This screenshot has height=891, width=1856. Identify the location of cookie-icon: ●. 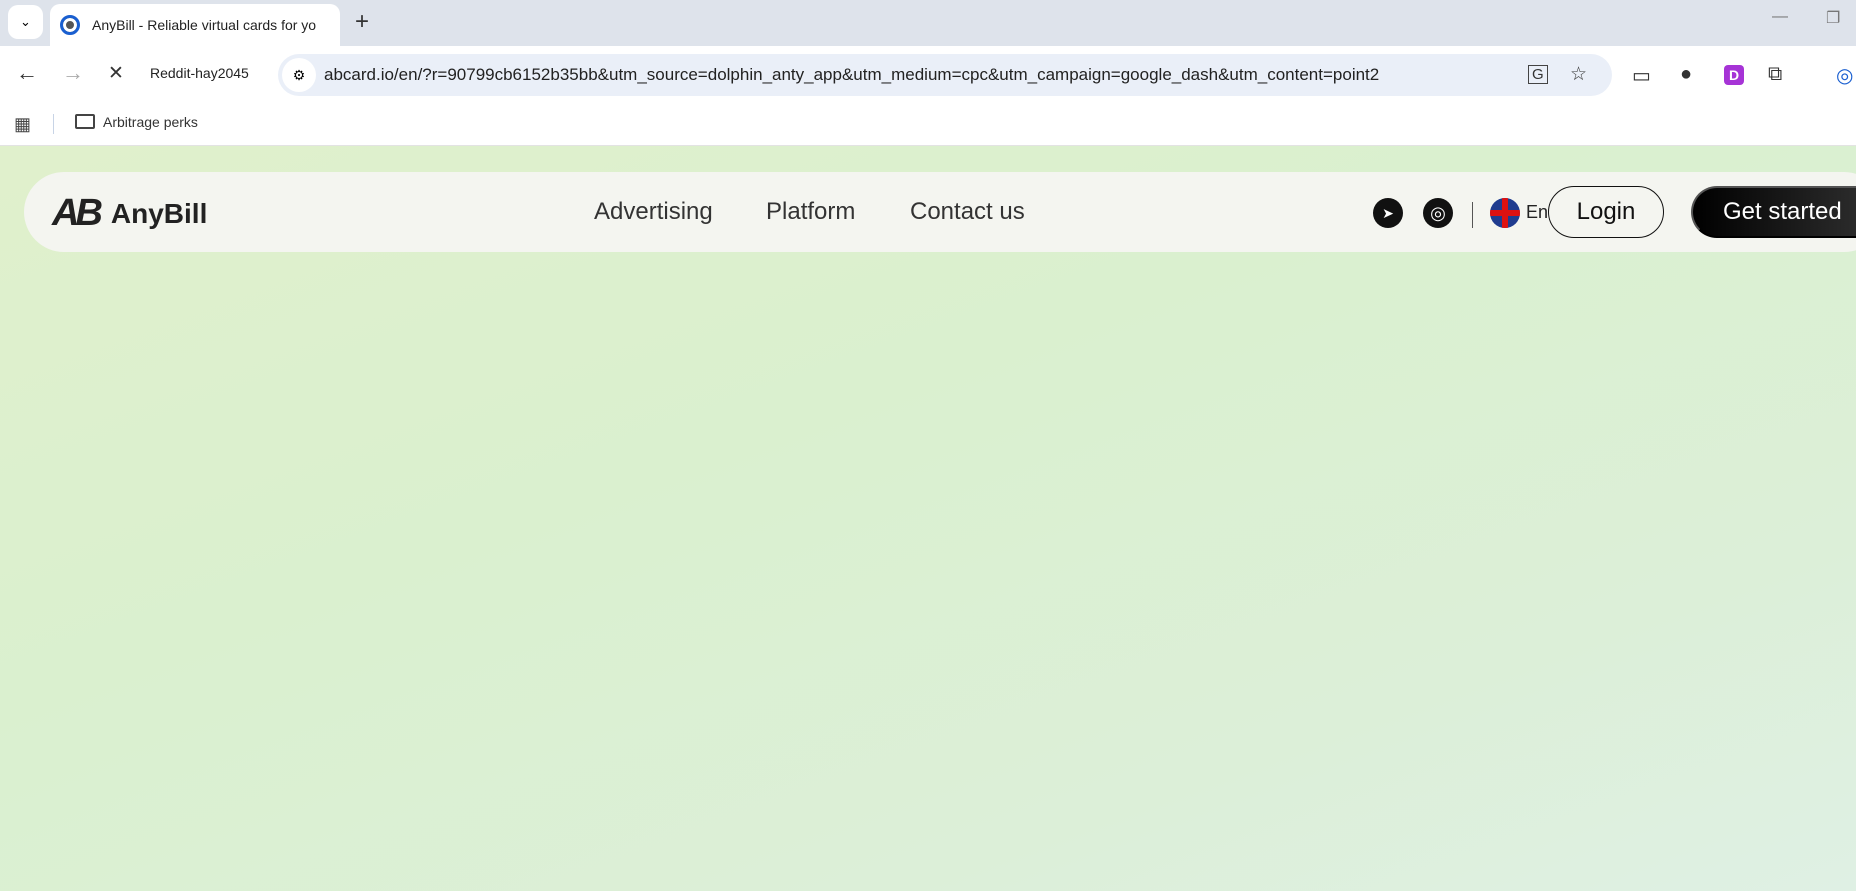
(1686, 74).